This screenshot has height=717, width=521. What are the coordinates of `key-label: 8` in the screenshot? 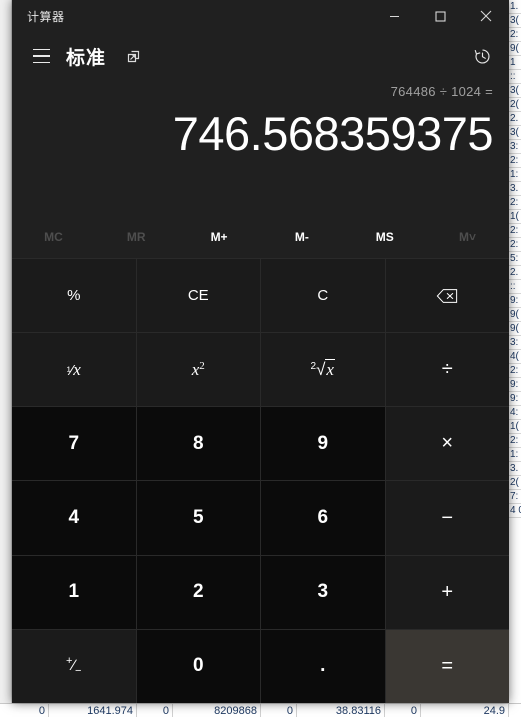 It's located at (198, 443).